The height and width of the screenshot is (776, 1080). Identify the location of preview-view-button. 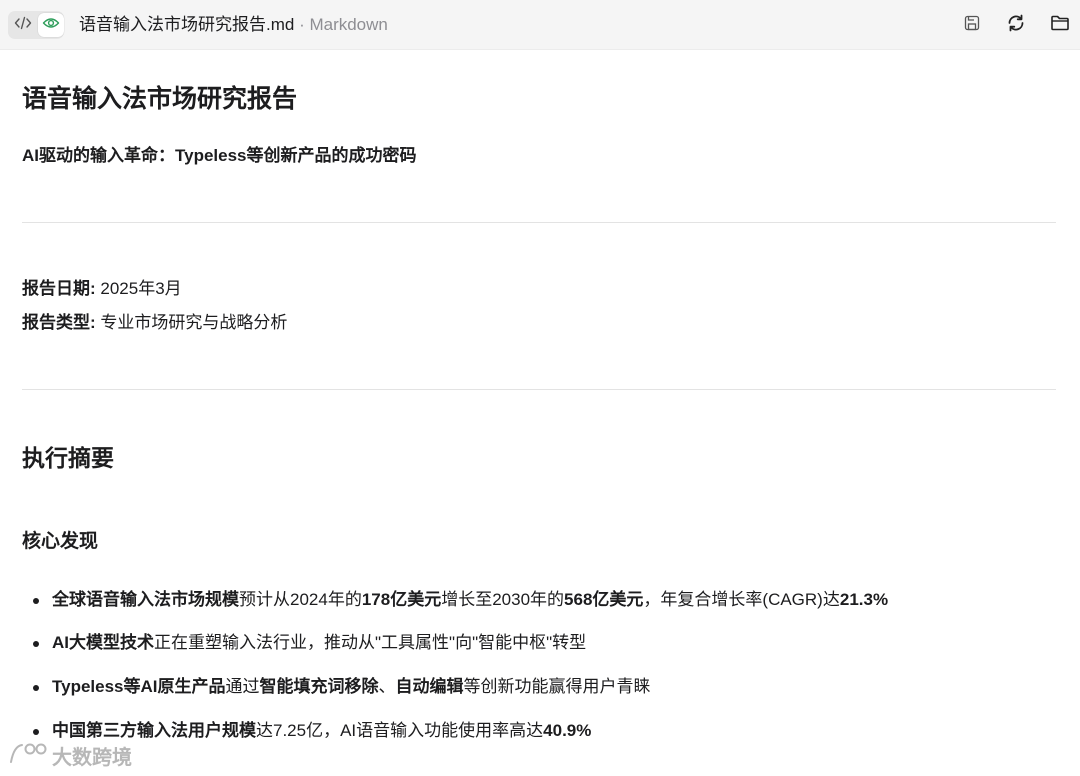
(51, 25).